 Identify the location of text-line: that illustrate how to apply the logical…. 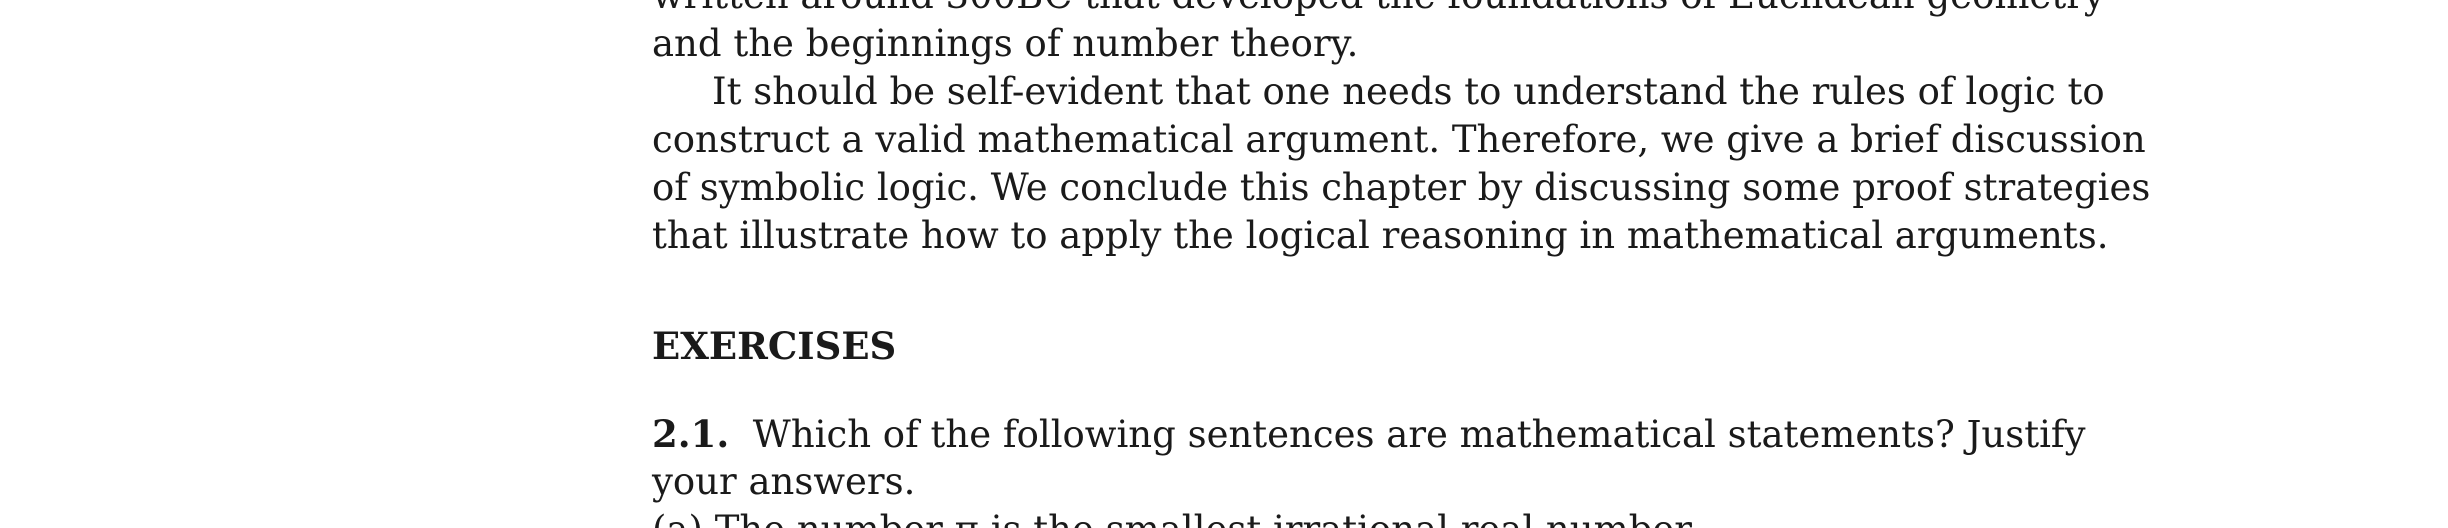
(1380, 235).